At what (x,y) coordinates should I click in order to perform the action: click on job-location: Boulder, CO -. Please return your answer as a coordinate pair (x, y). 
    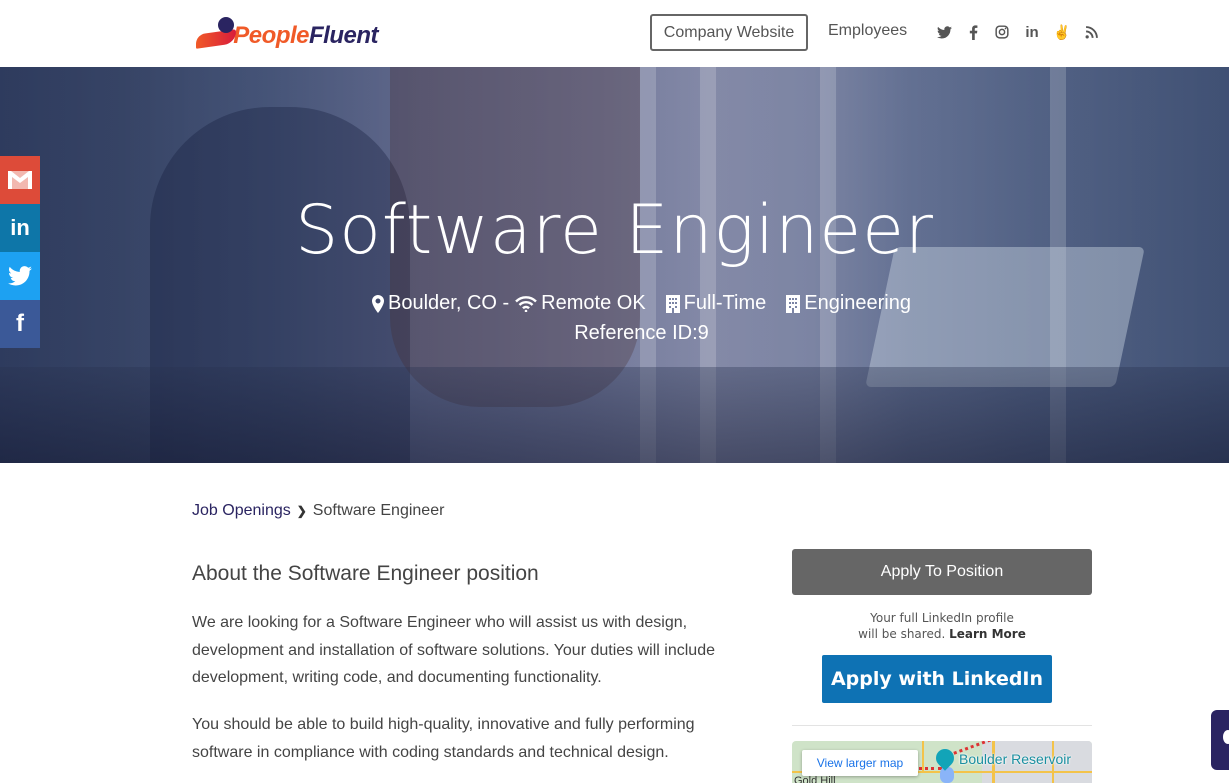
    Looking at the image, I should click on (440, 303).